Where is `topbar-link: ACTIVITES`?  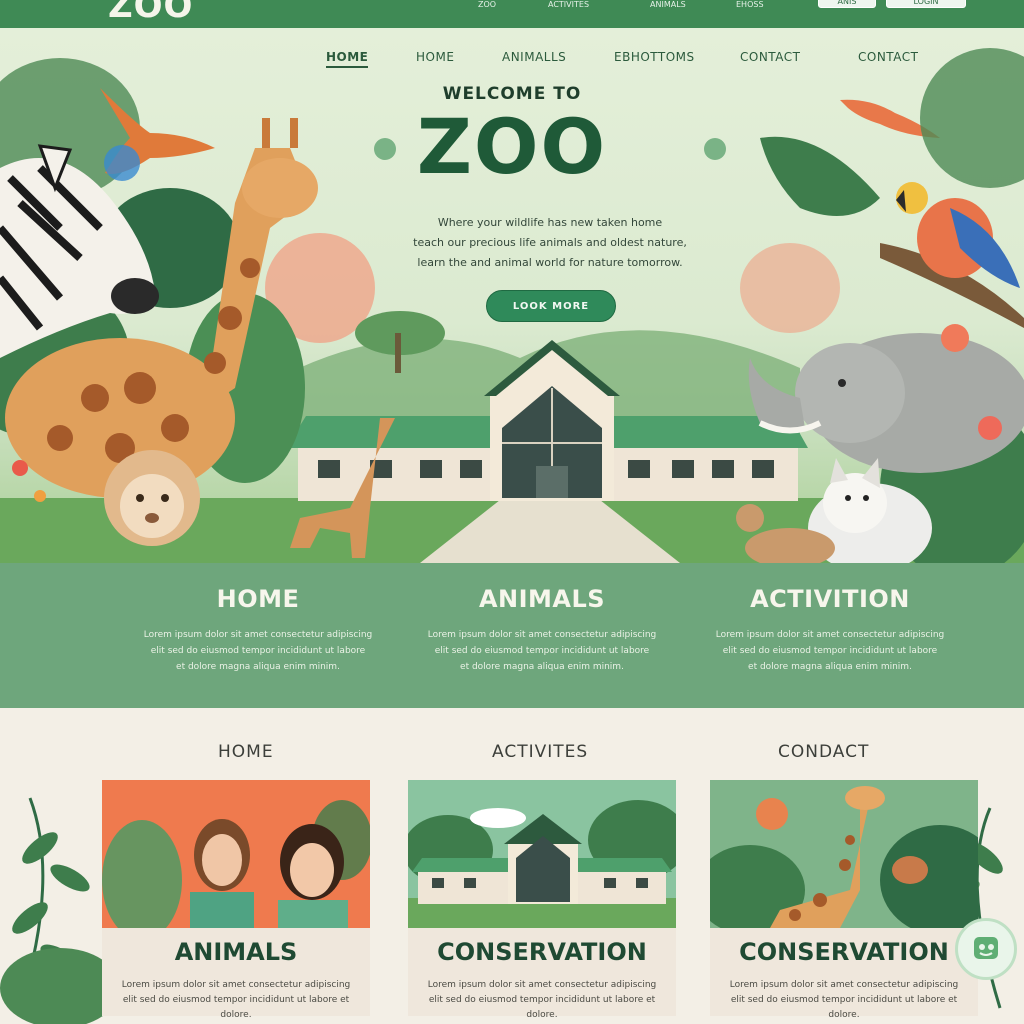
topbar-link: ACTIVITES is located at coordinates (568, 4).